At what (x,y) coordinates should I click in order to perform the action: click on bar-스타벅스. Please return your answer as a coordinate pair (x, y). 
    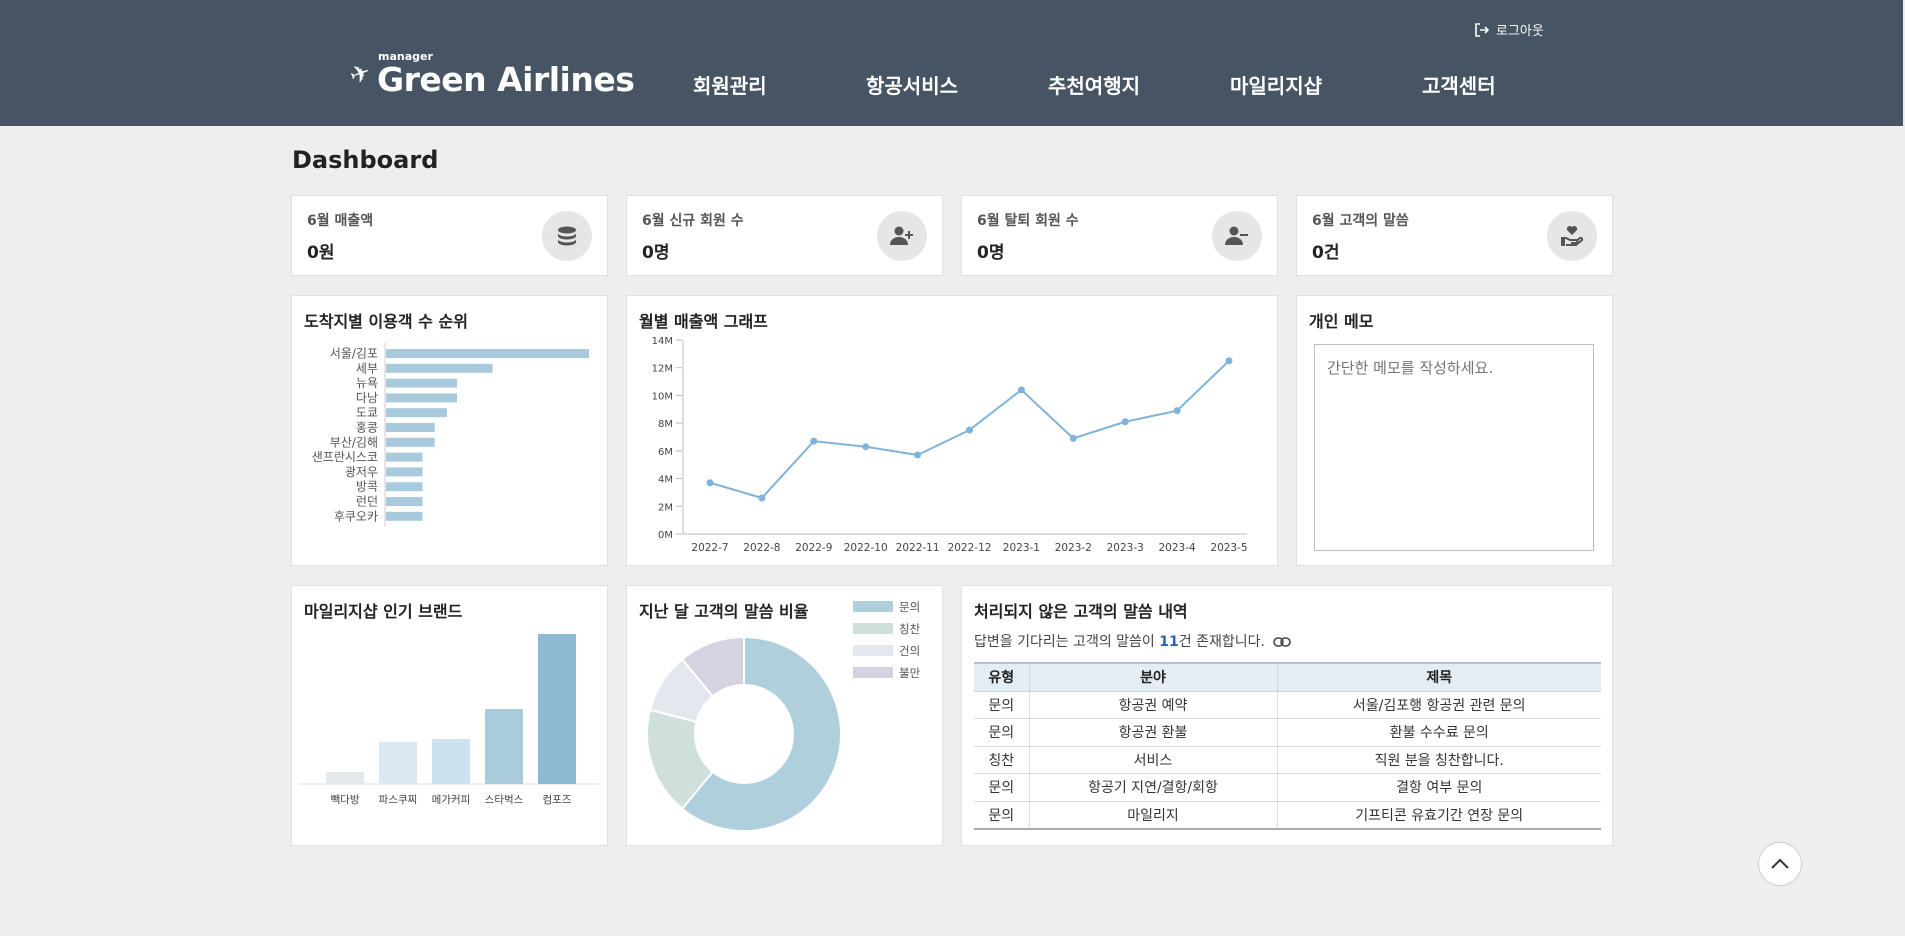
    Looking at the image, I should click on (504, 746).